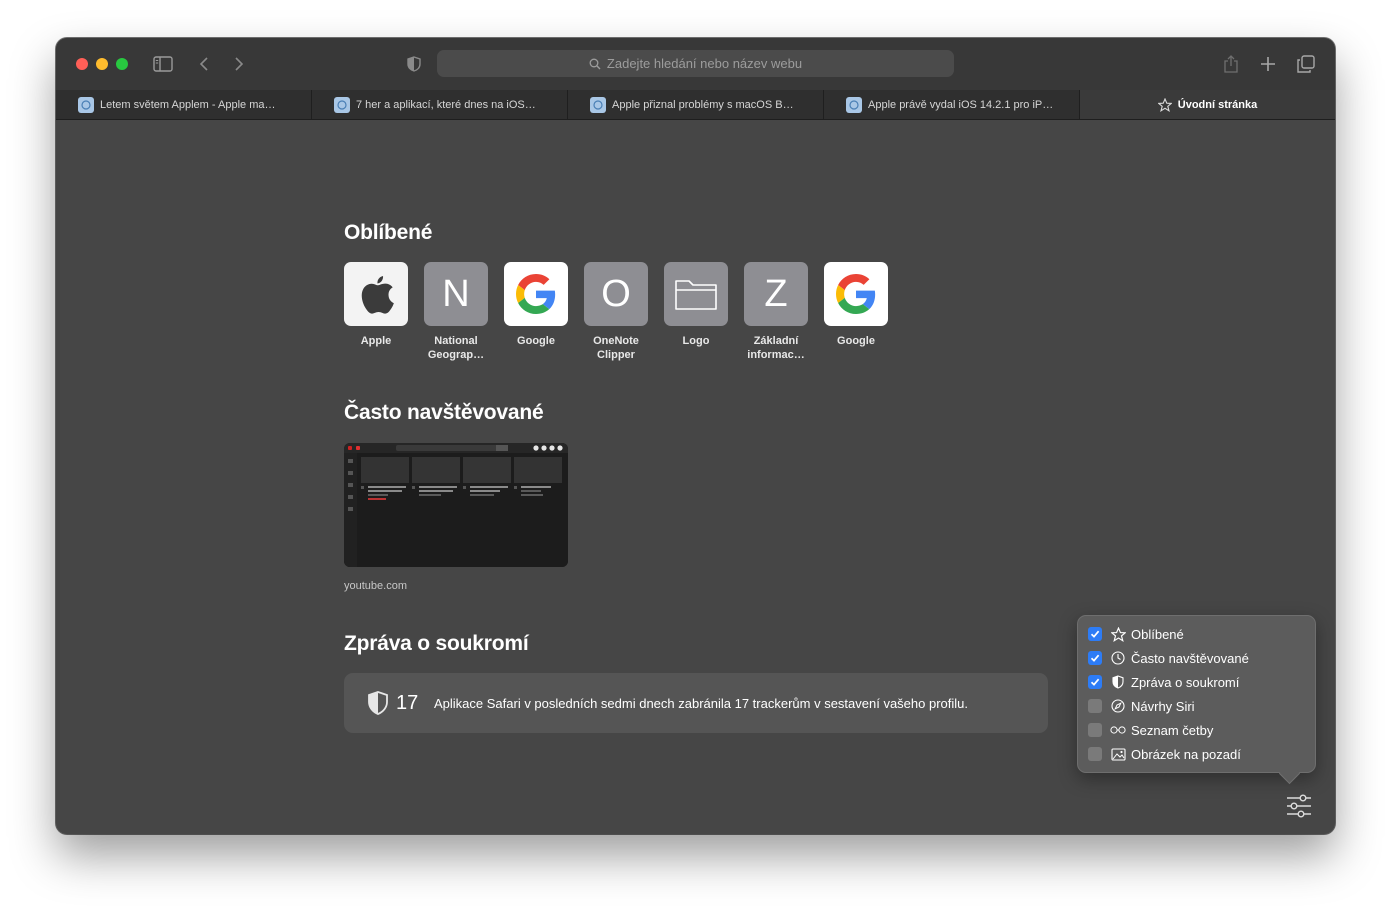  Describe the element at coordinates (1306, 64) in the screenshot. I see `tab-overview-icon` at that location.